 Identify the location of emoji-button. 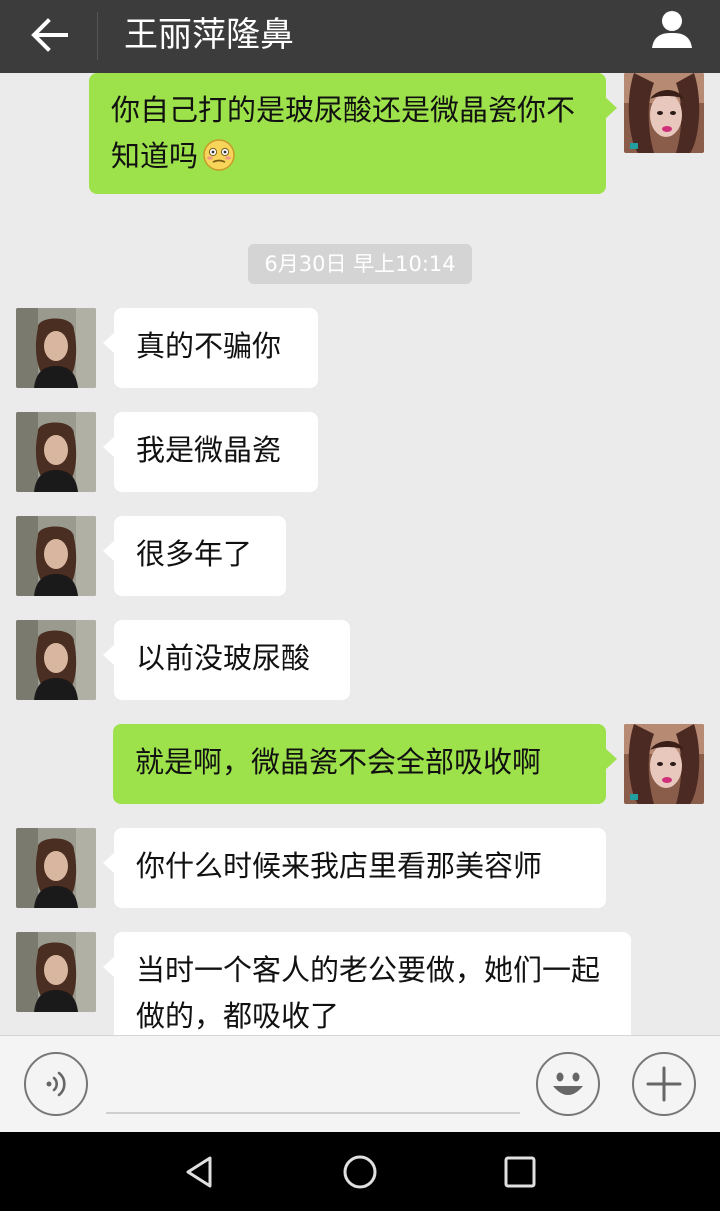
(568, 1084).